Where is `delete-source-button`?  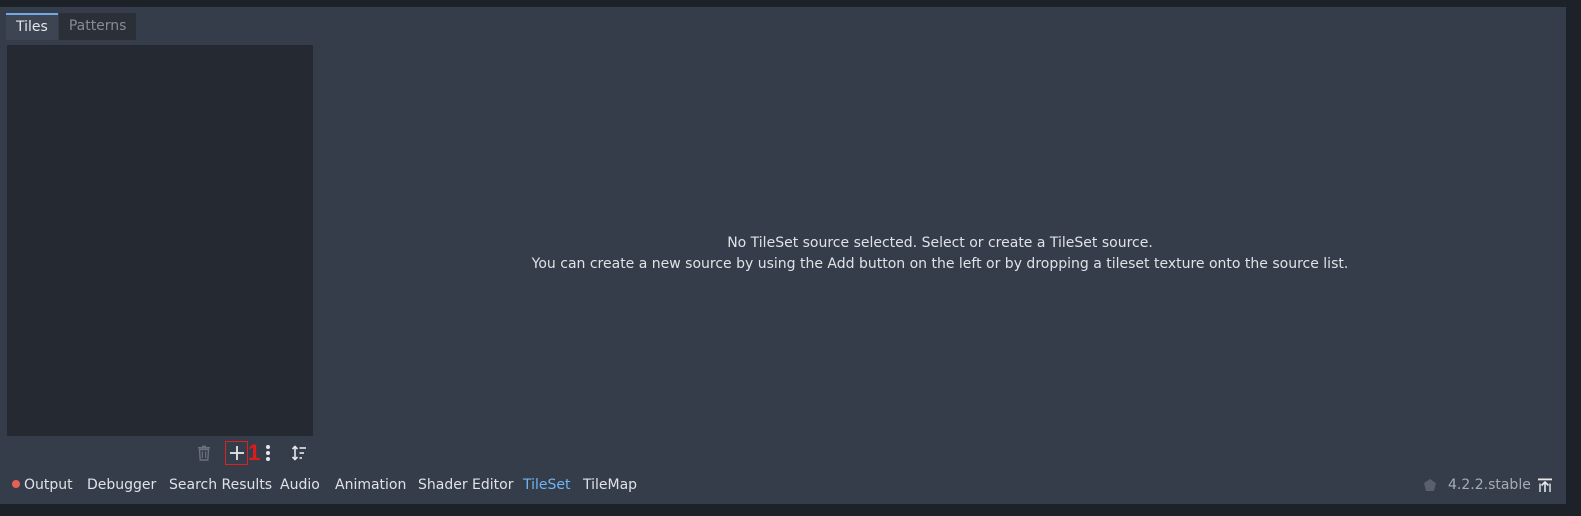
delete-source-button is located at coordinates (204, 453).